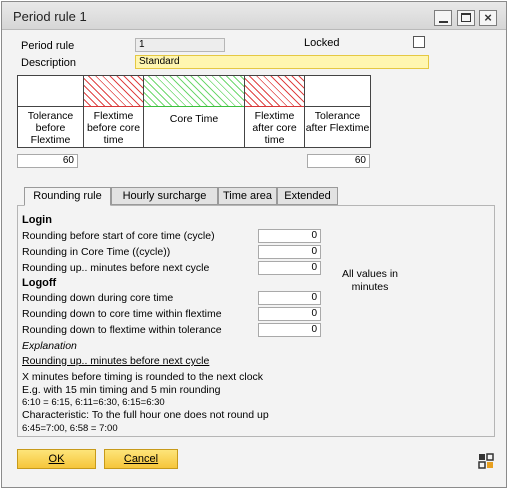 The height and width of the screenshot is (490, 509). Describe the element at coordinates (98, 298) in the screenshot. I see `logoff-row-label: Rounding down during core time` at that location.